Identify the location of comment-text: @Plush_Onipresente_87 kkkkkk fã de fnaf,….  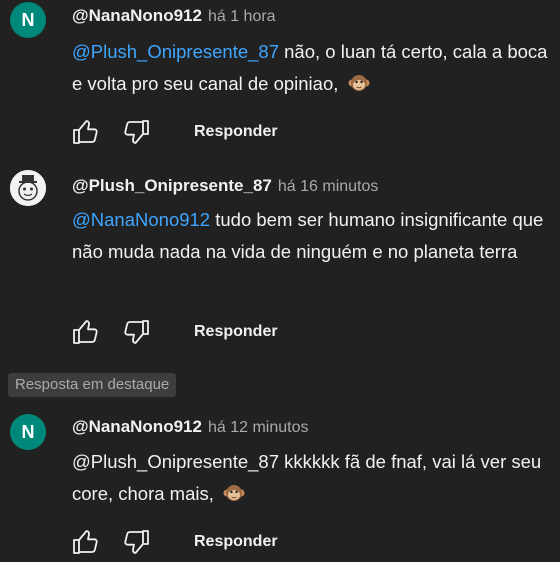
(312, 478).